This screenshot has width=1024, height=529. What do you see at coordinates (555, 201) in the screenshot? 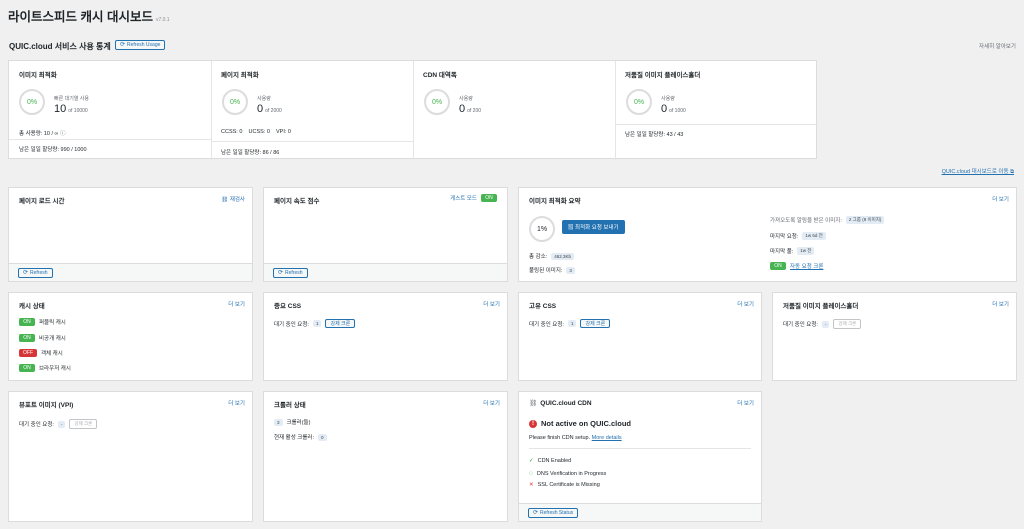
I see `image-opt-summary-title: 이미지 최적화 요약` at bounding box center [555, 201].